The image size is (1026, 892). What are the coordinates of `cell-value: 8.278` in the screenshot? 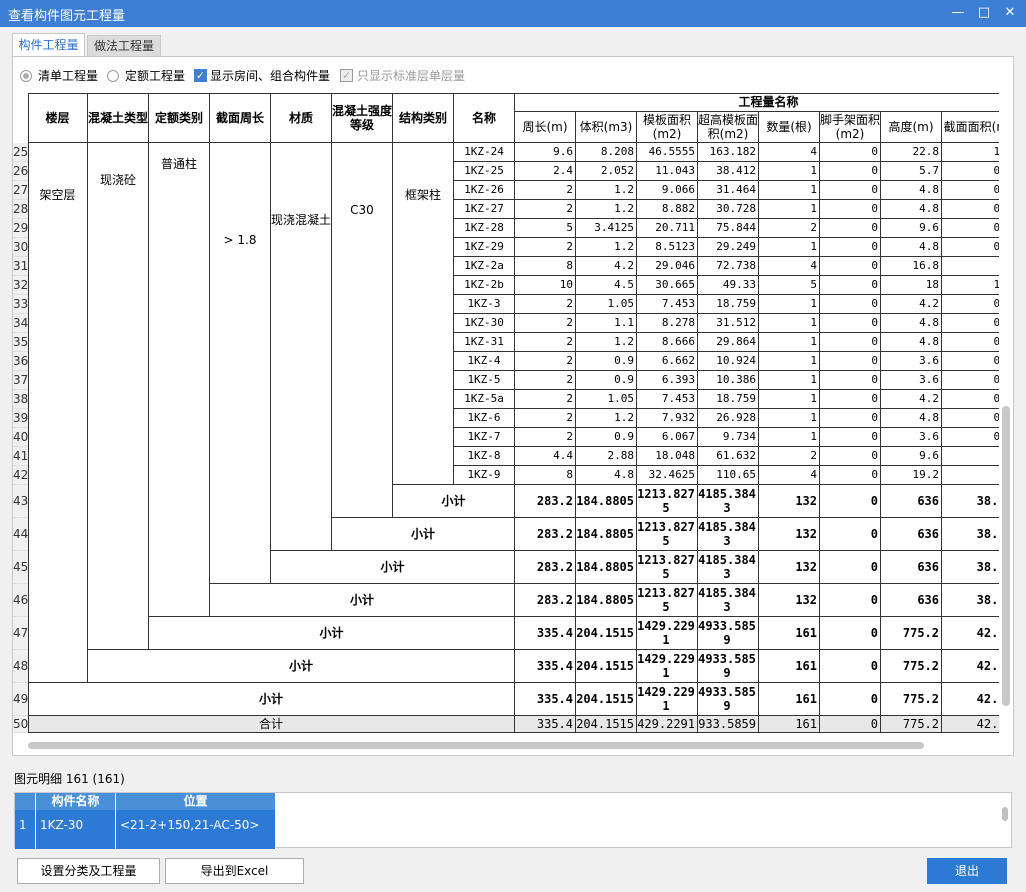 It's located at (667, 323).